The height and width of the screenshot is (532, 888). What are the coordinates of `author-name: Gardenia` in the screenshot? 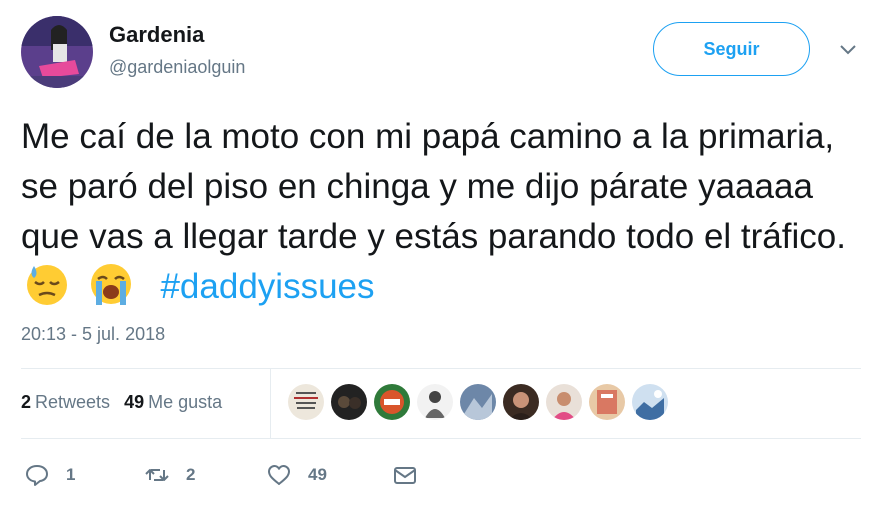 It's located at (177, 35).